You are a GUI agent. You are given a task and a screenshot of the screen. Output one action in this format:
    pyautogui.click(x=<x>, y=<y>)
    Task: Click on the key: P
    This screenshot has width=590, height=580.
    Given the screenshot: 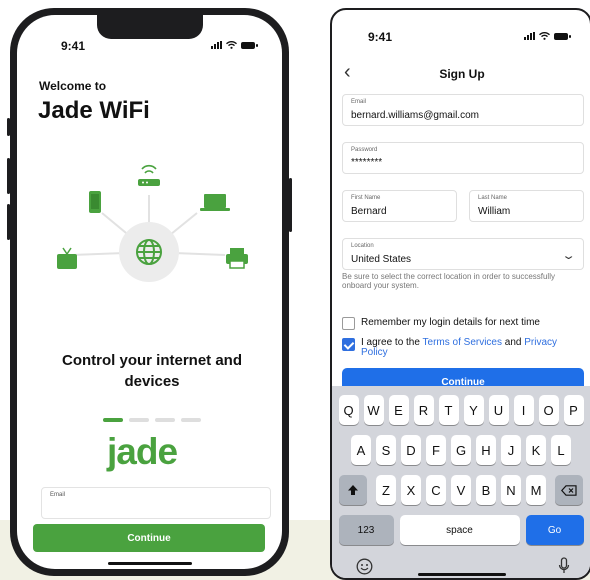 What is the action you would take?
    pyautogui.click(x=573, y=410)
    